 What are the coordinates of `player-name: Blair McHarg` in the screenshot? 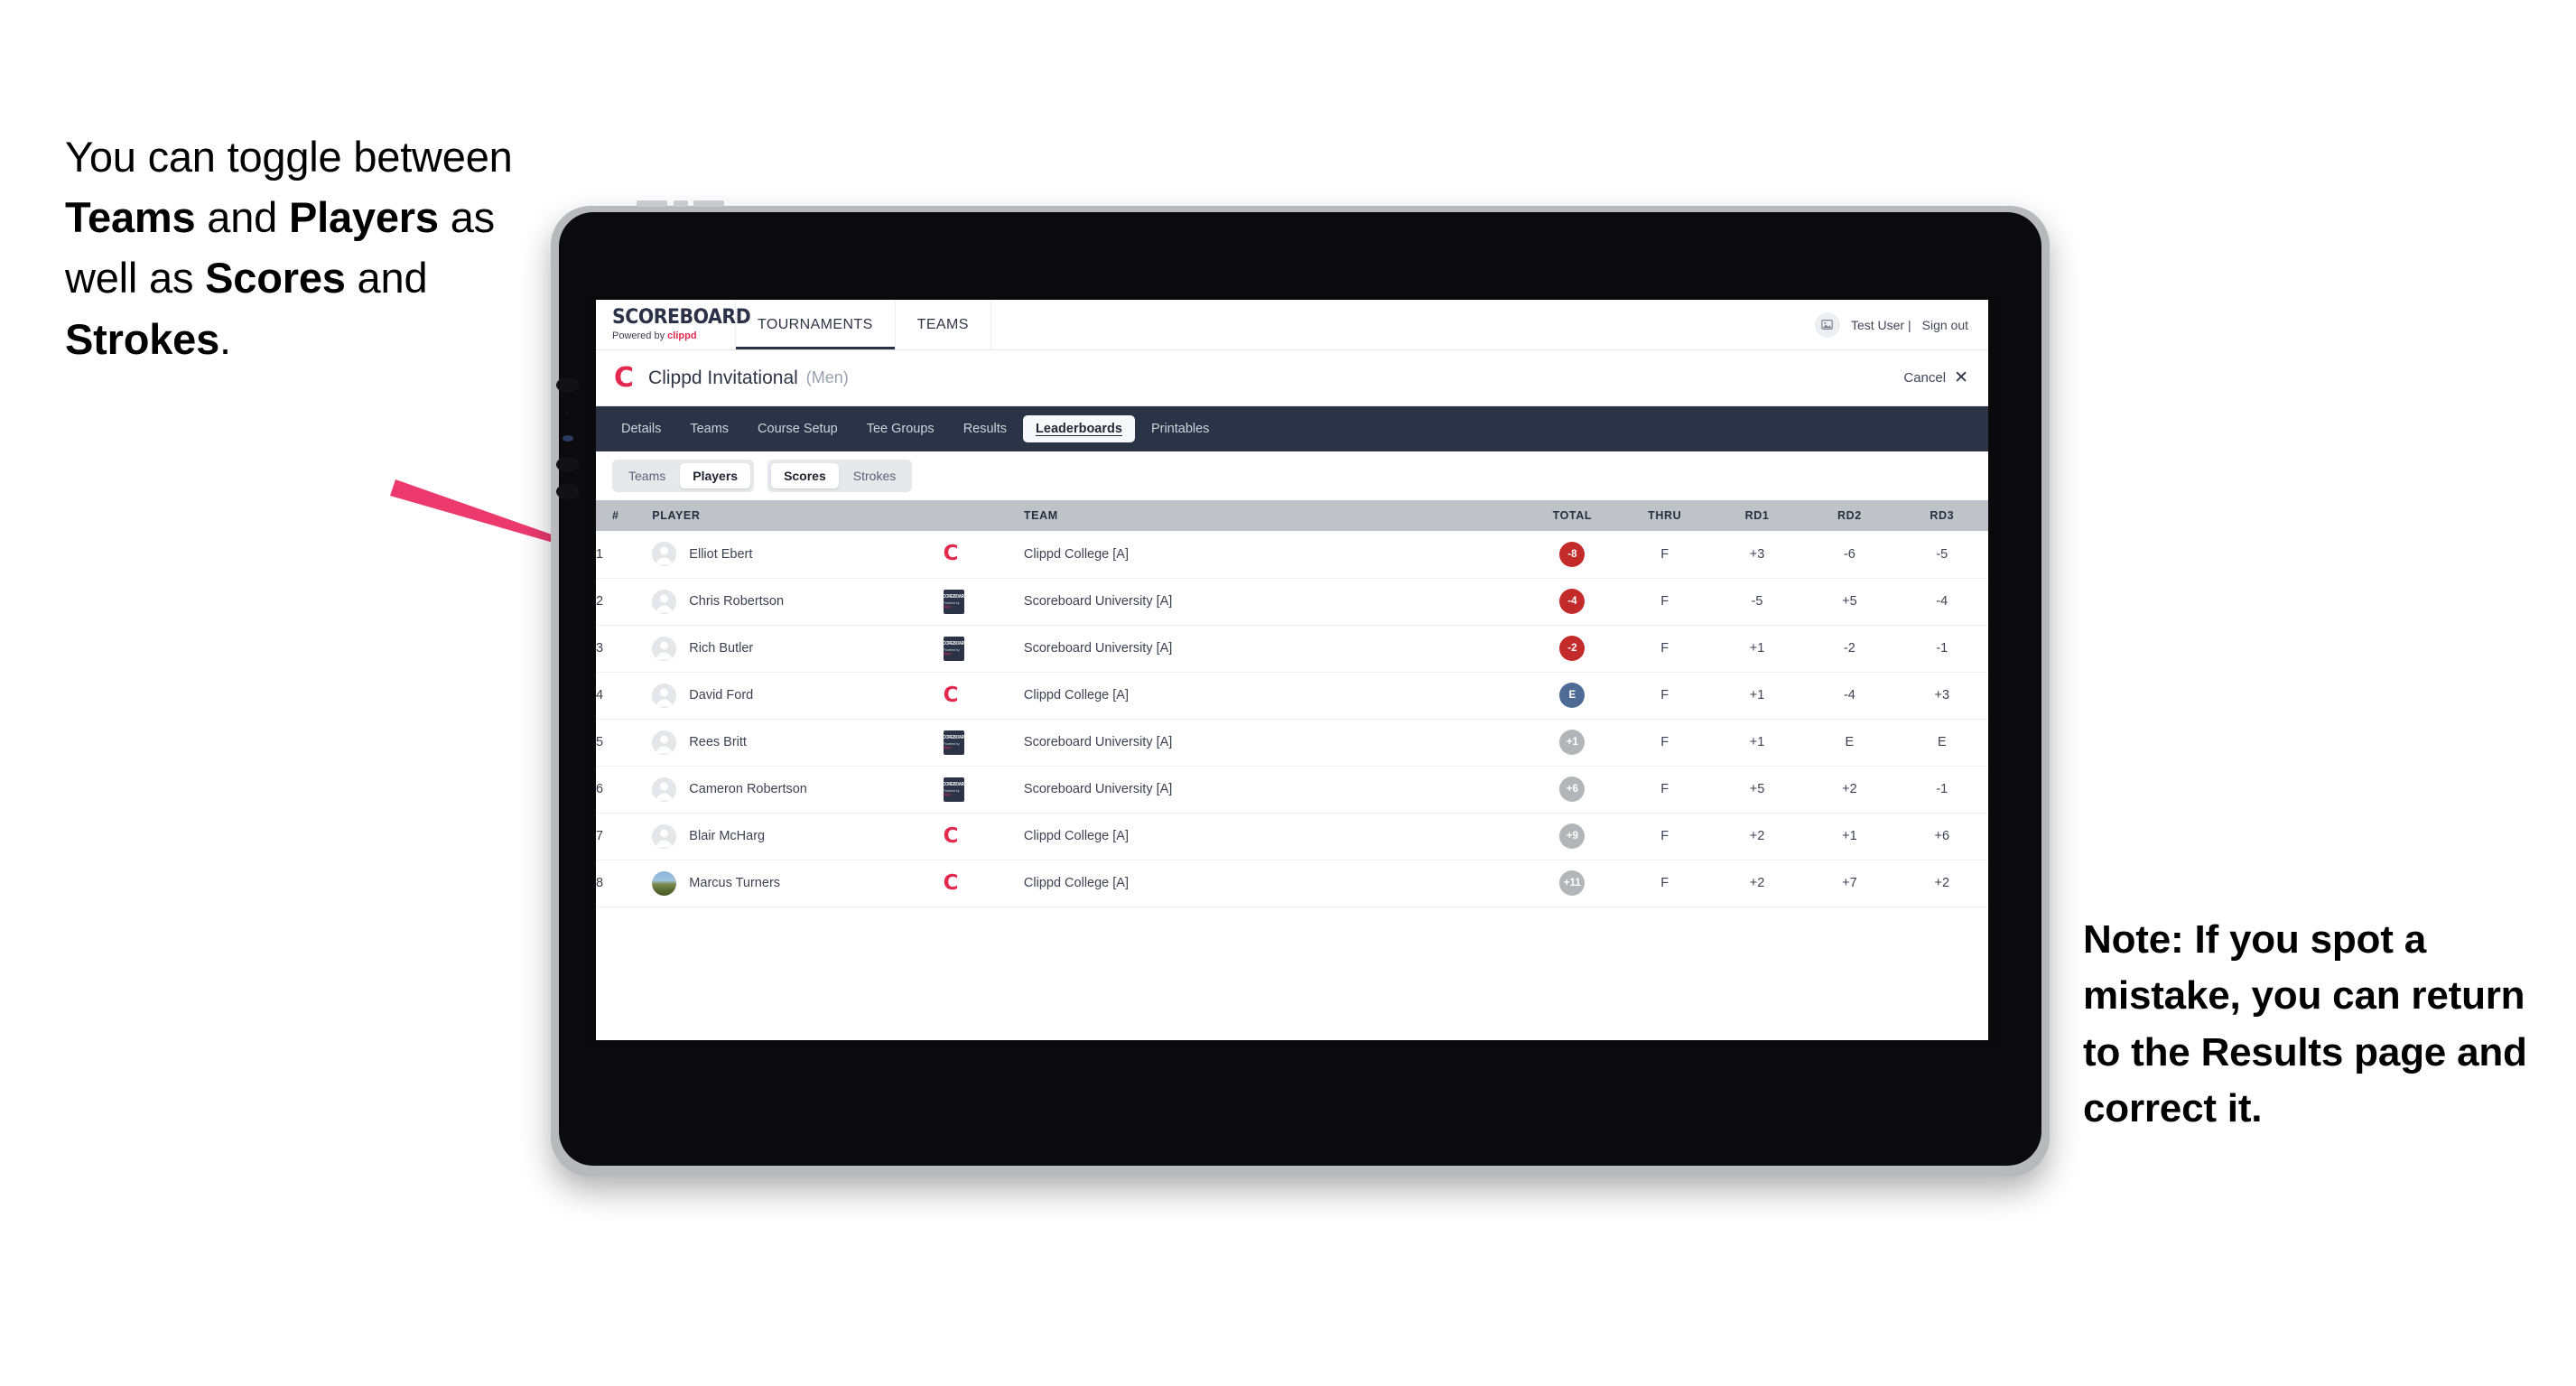 It's located at (727, 836).